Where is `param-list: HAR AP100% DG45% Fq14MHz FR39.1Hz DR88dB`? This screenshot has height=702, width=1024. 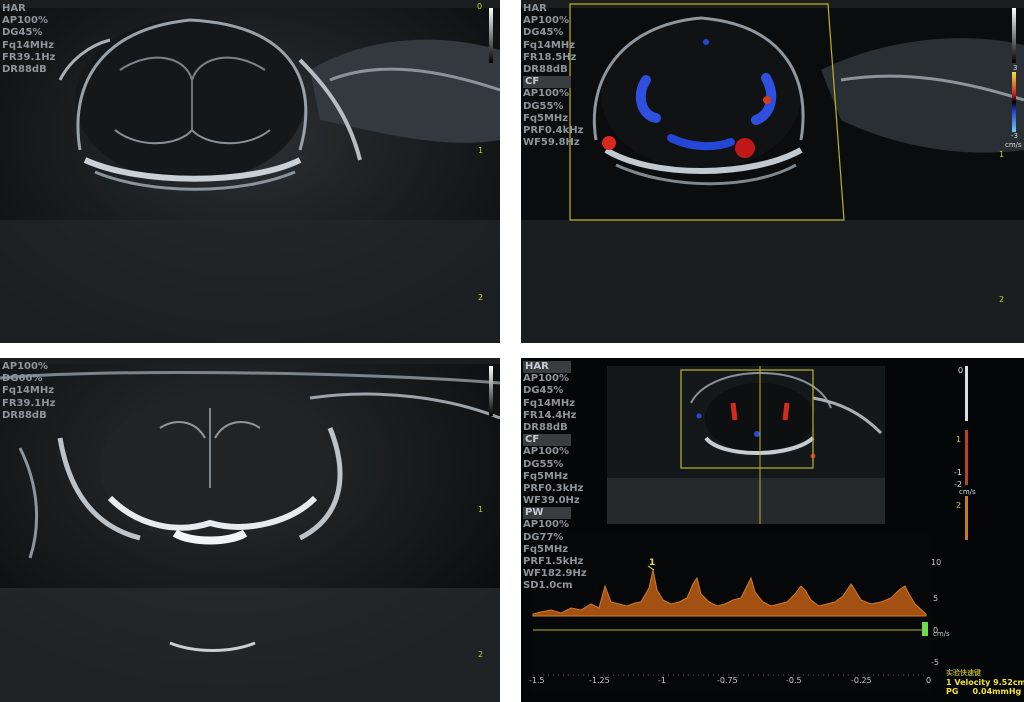 param-list: HAR AP100% DG45% Fq14MHz FR39.1Hz DR88dB is located at coordinates (28, 39).